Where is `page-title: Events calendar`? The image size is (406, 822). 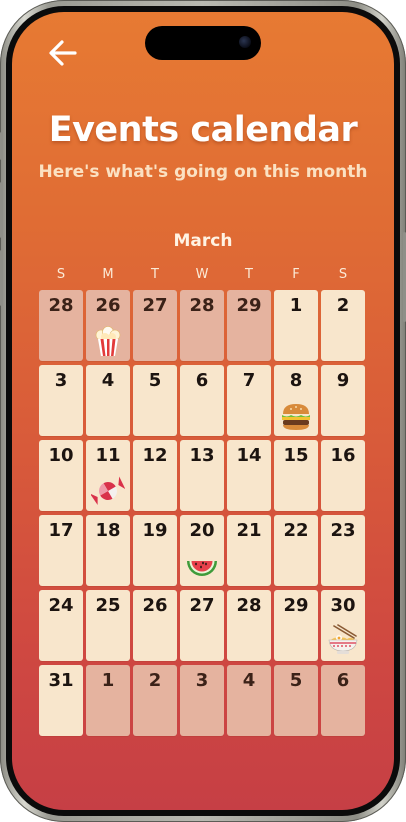 page-title: Events calendar is located at coordinates (203, 130).